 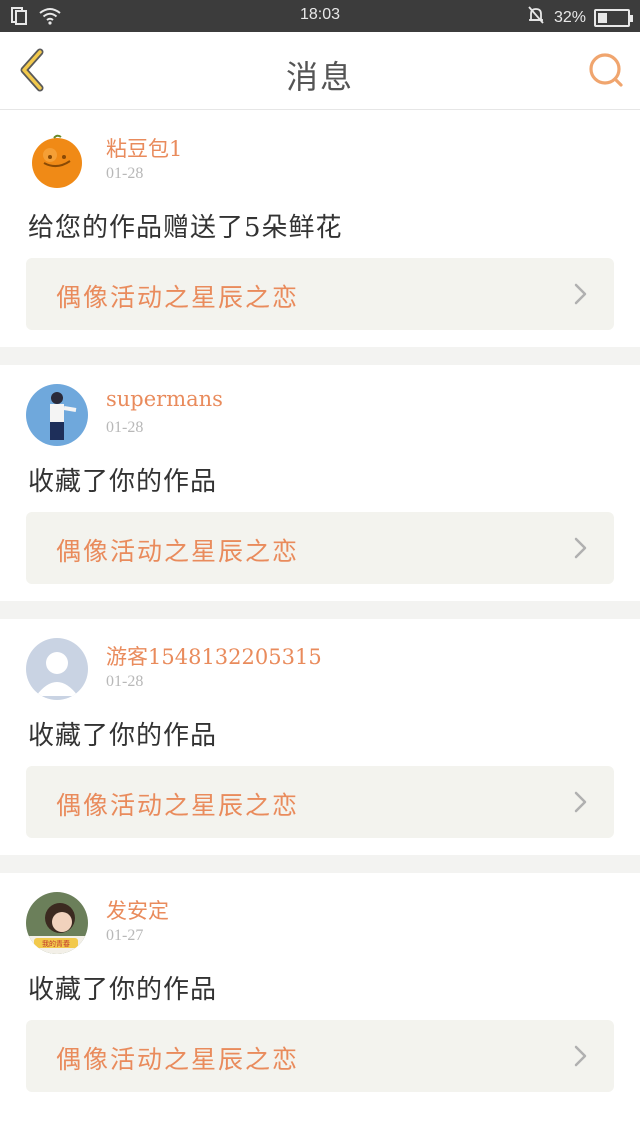 What do you see at coordinates (602, 17) in the screenshot?
I see `battery-fill` at bounding box center [602, 17].